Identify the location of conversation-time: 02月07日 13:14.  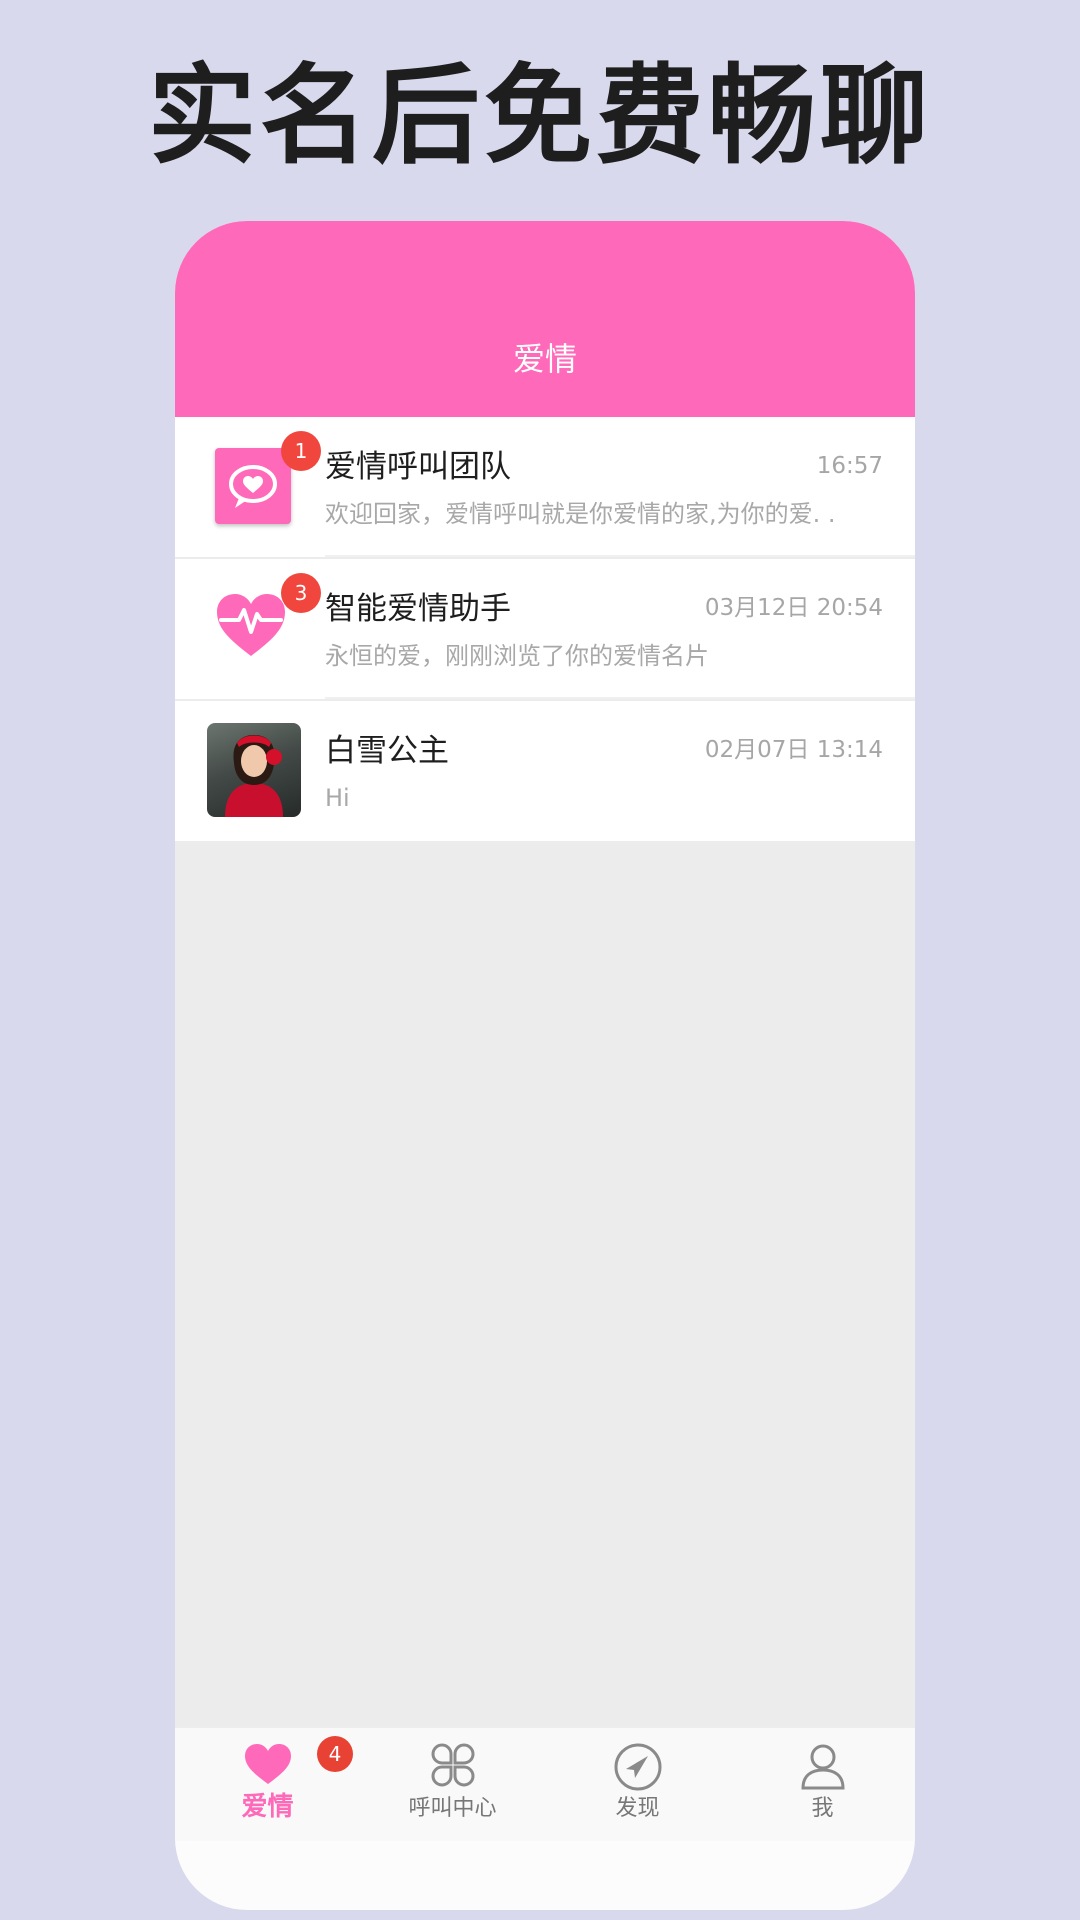
(793, 750).